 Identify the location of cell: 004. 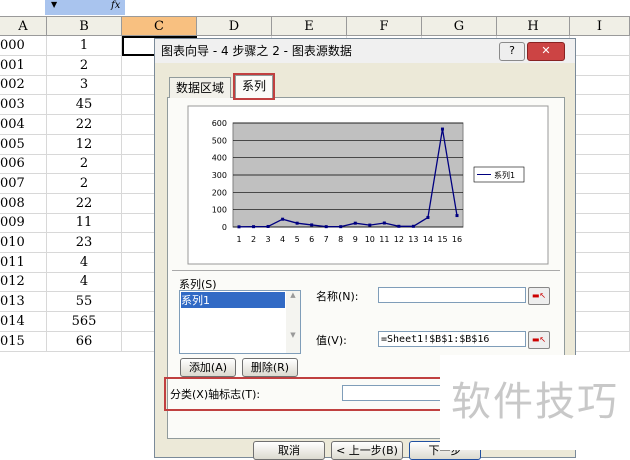
(23, 124).